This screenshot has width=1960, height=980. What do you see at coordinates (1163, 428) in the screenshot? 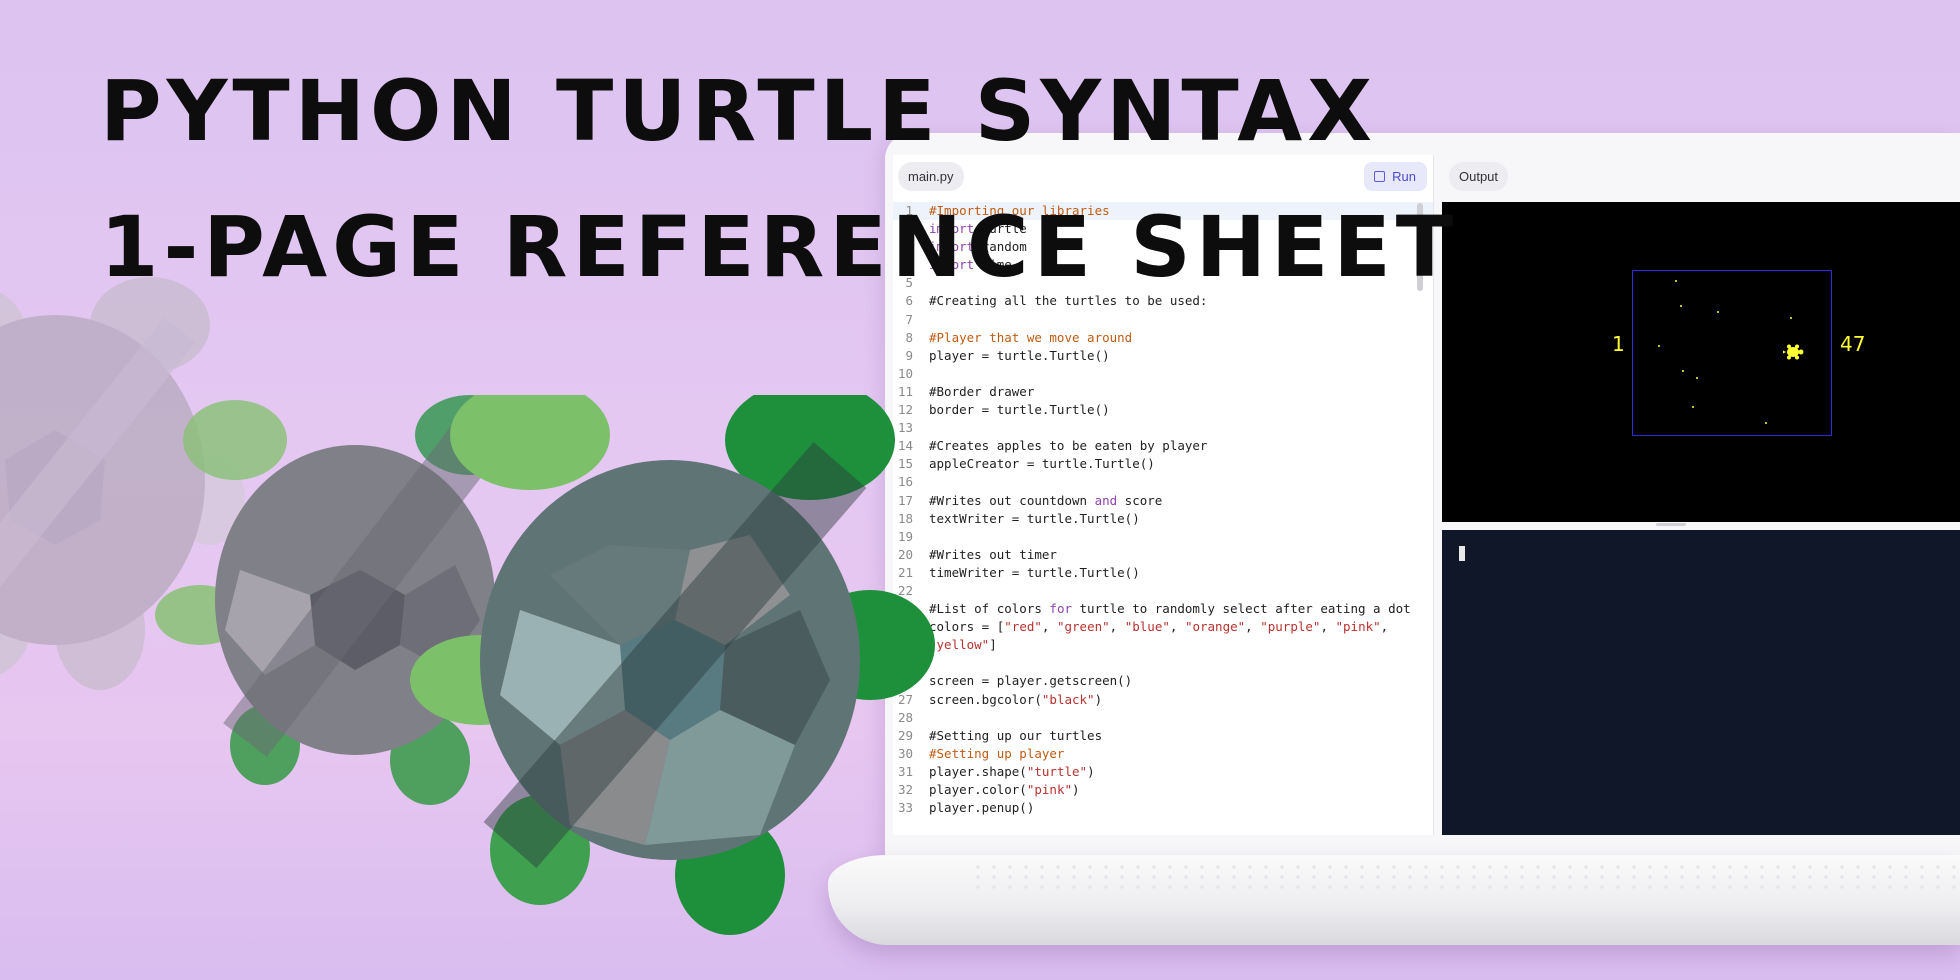
I see `code-line: 13` at bounding box center [1163, 428].